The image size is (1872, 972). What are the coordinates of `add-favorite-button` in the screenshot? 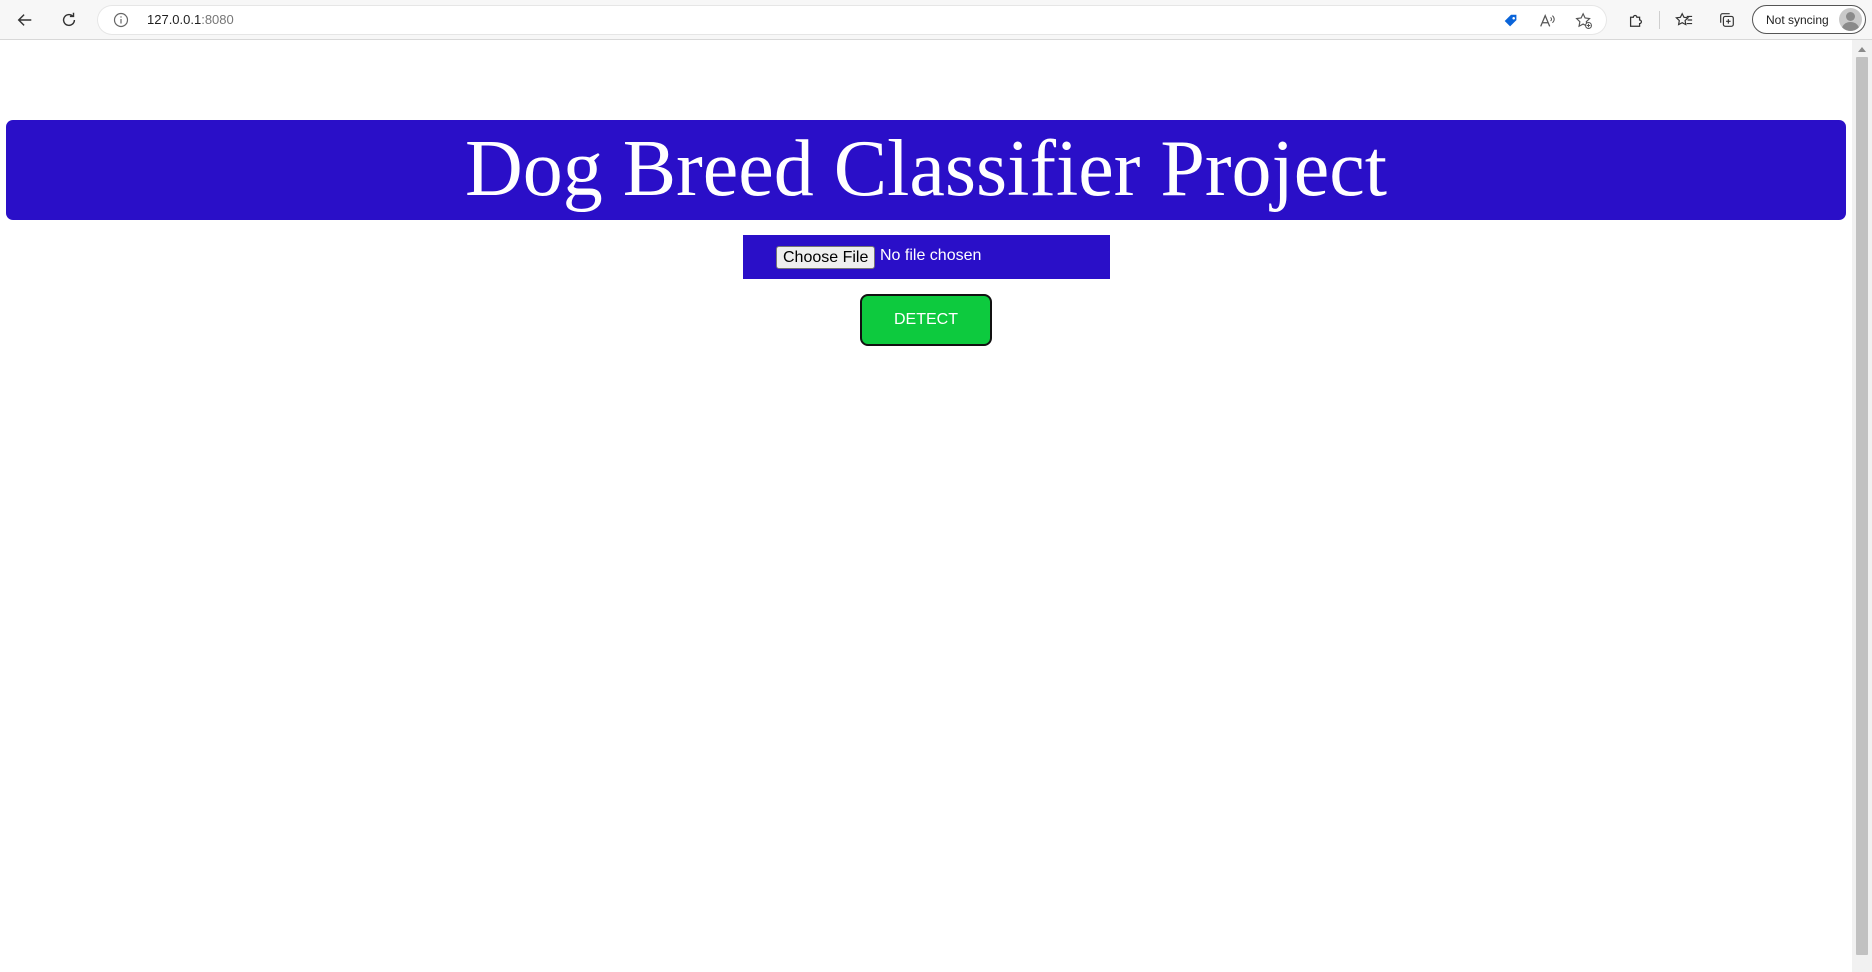 It's located at (1584, 21).